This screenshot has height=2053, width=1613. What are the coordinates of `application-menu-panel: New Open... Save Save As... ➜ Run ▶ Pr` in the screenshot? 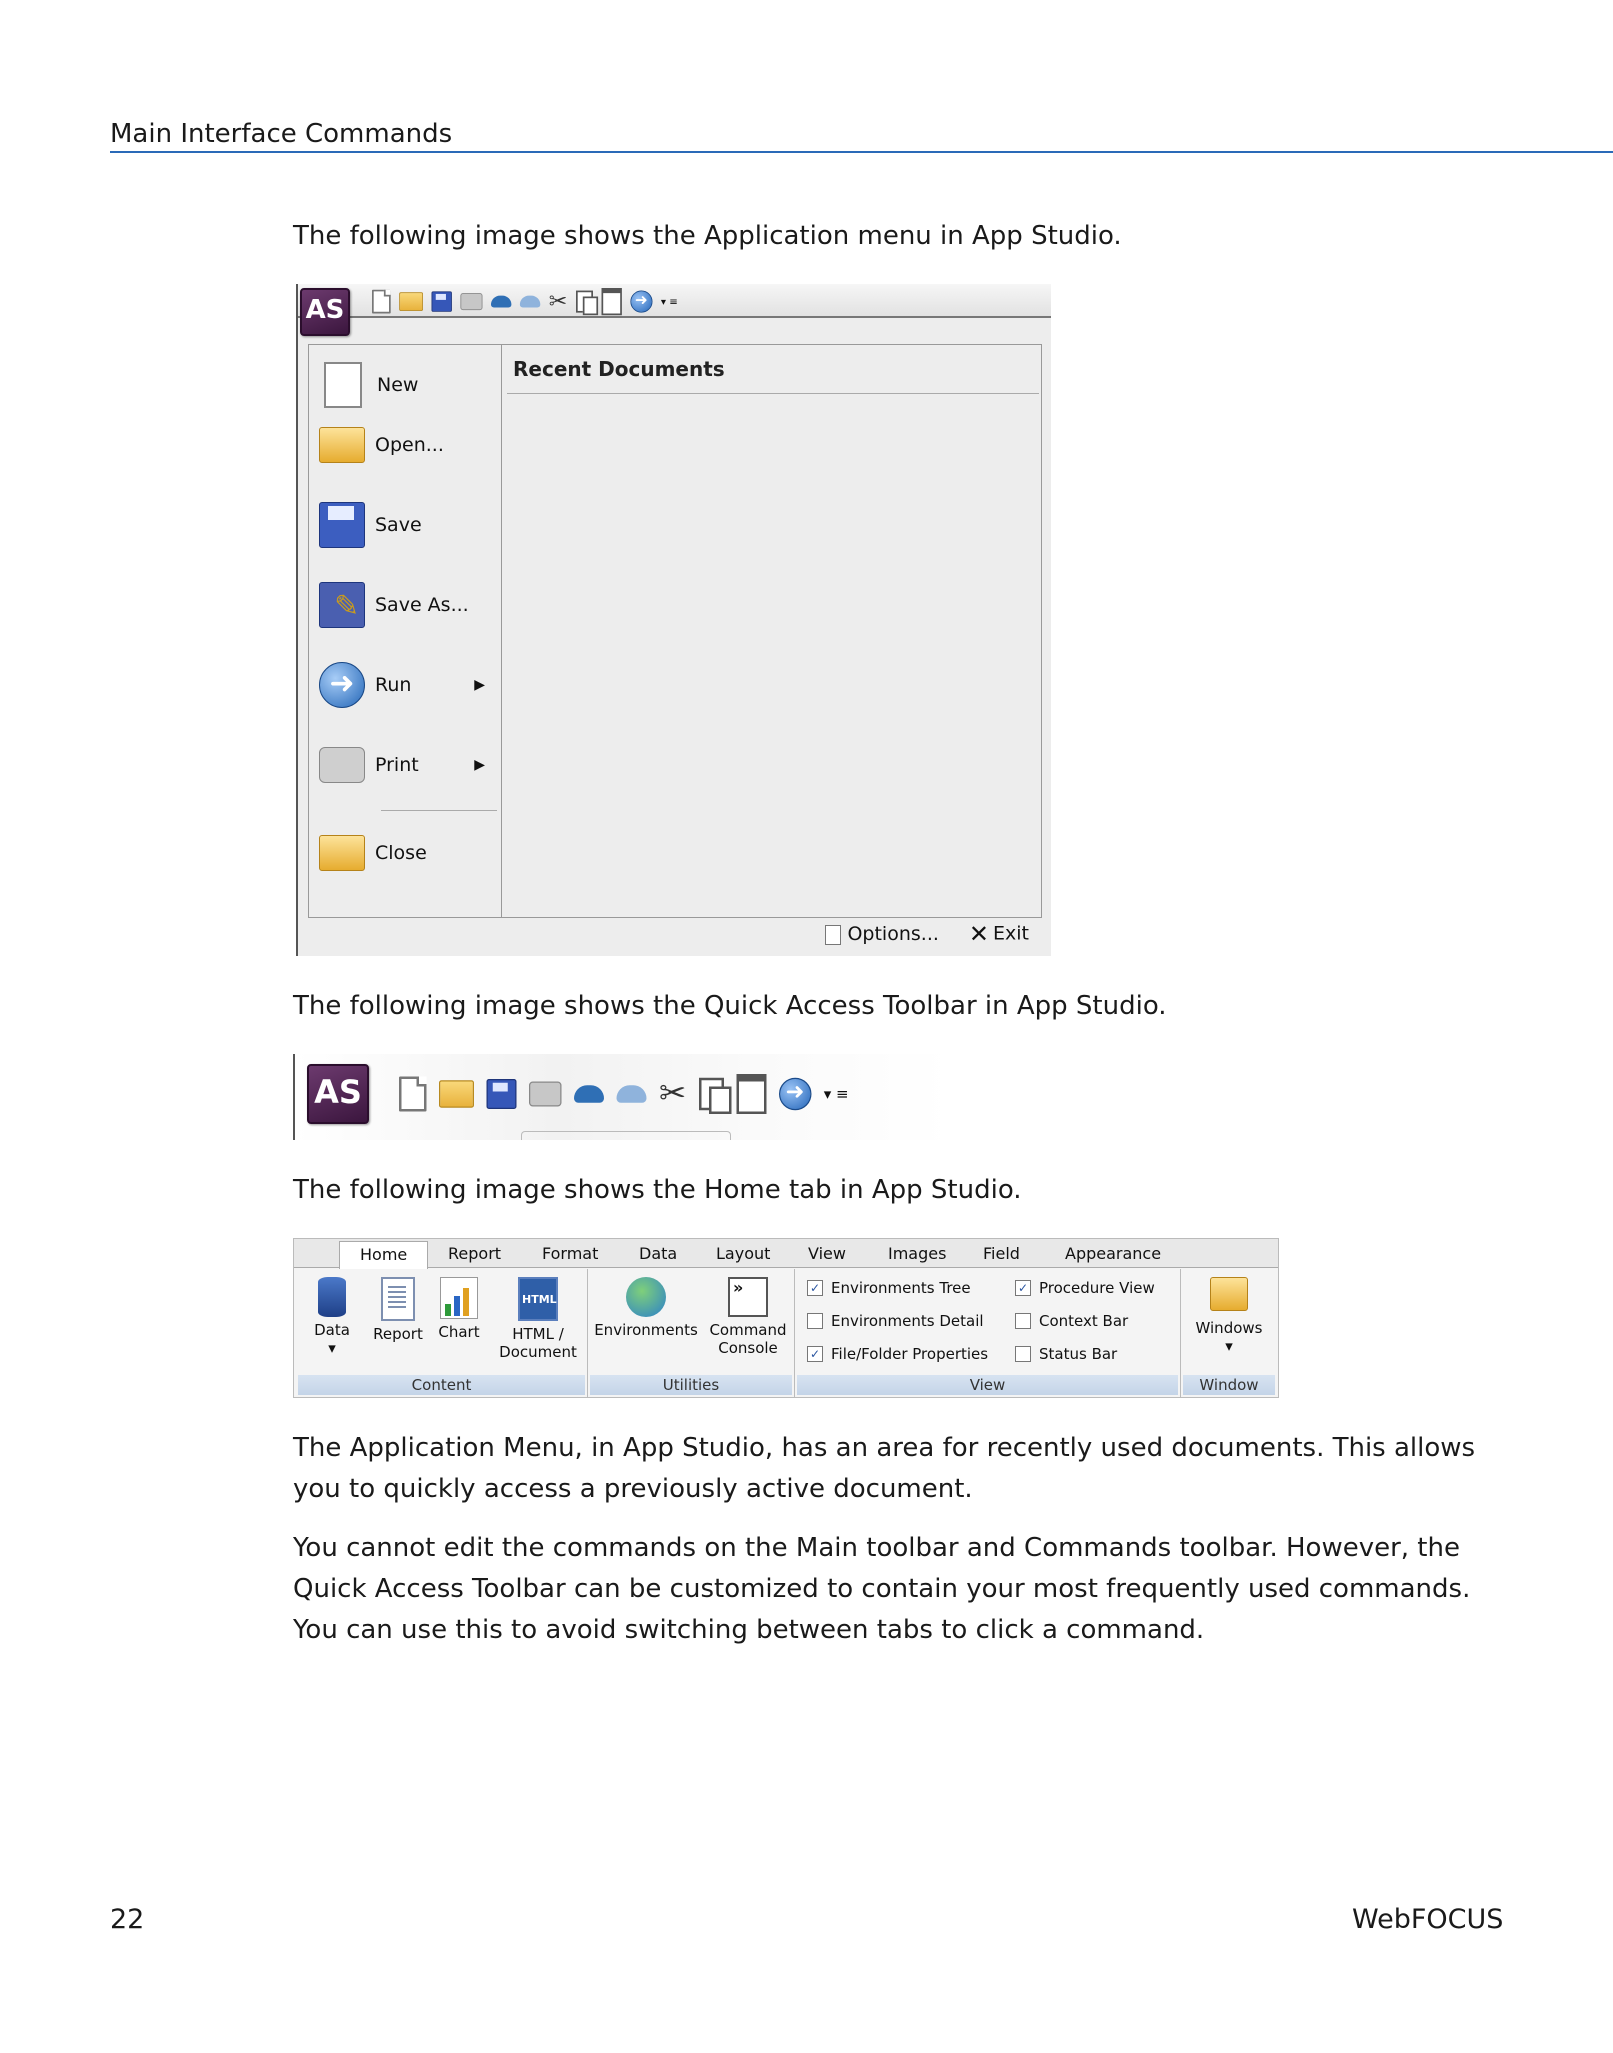 It's located at (675, 631).